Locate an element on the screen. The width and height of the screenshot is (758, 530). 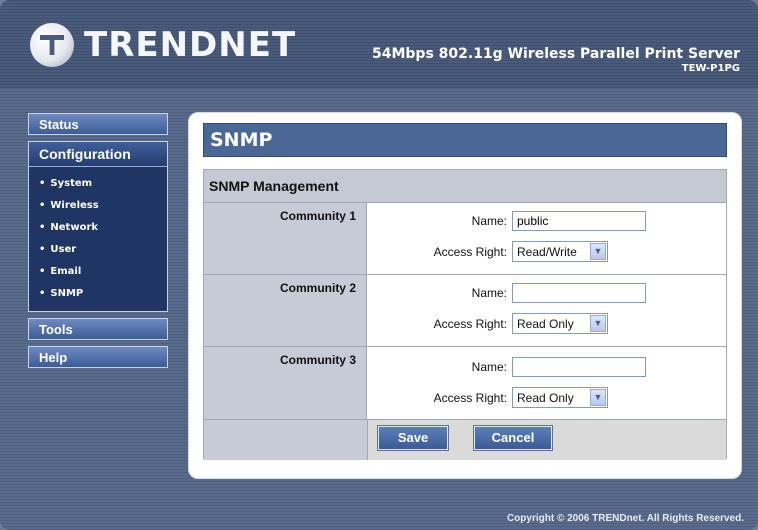
trendnet-logo-icon is located at coordinates (52, 45).